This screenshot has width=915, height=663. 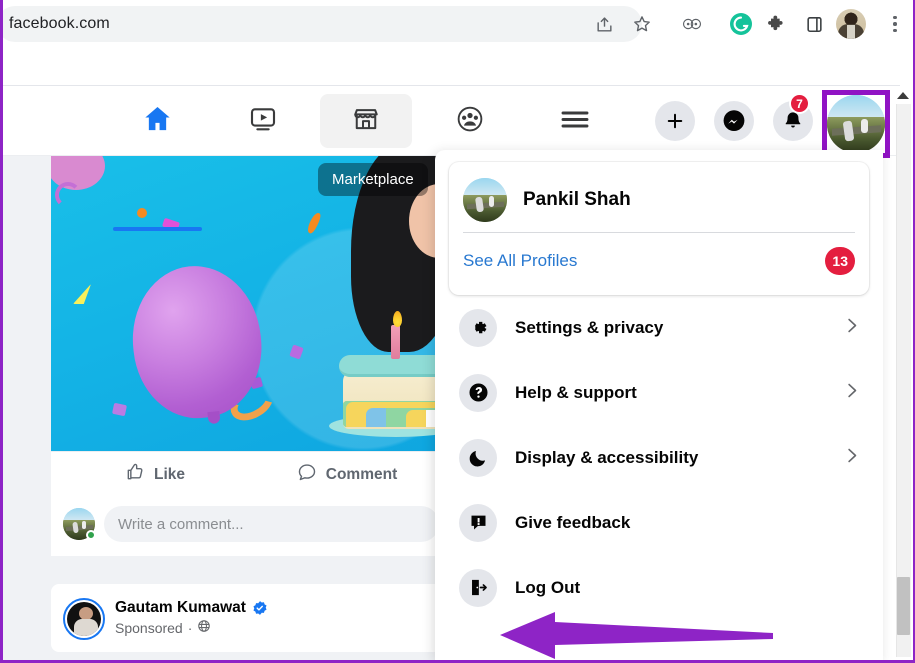 What do you see at coordinates (485, 200) in the screenshot?
I see `profile-avatar` at bounding box center [485, 200].